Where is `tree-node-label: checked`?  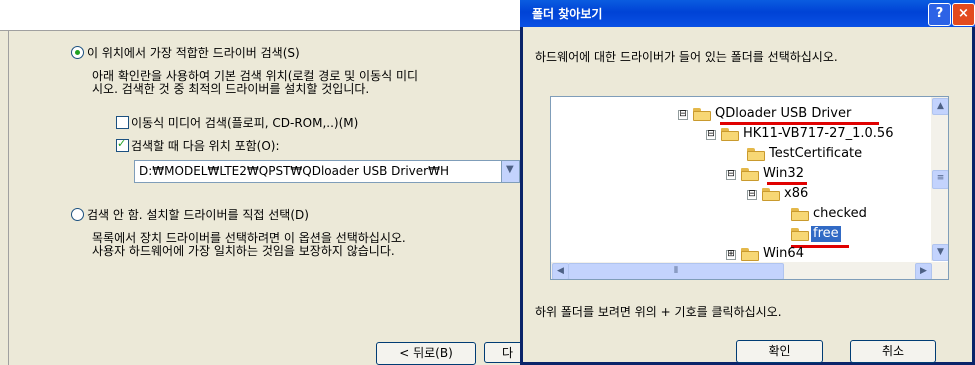
tree-node-label: checked is located at coordinates (840, 214).